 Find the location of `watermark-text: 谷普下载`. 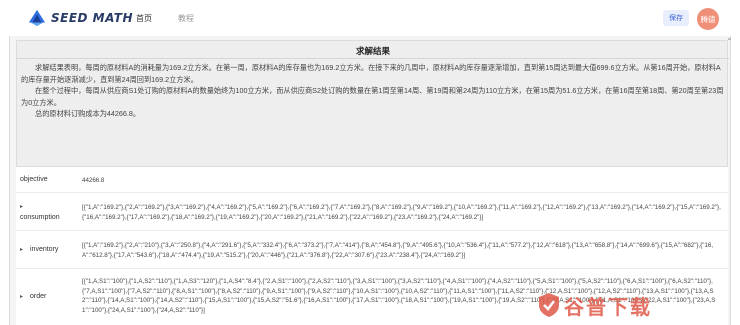

watermark-text: 谷普下载 is located at coordinates (608, 307).